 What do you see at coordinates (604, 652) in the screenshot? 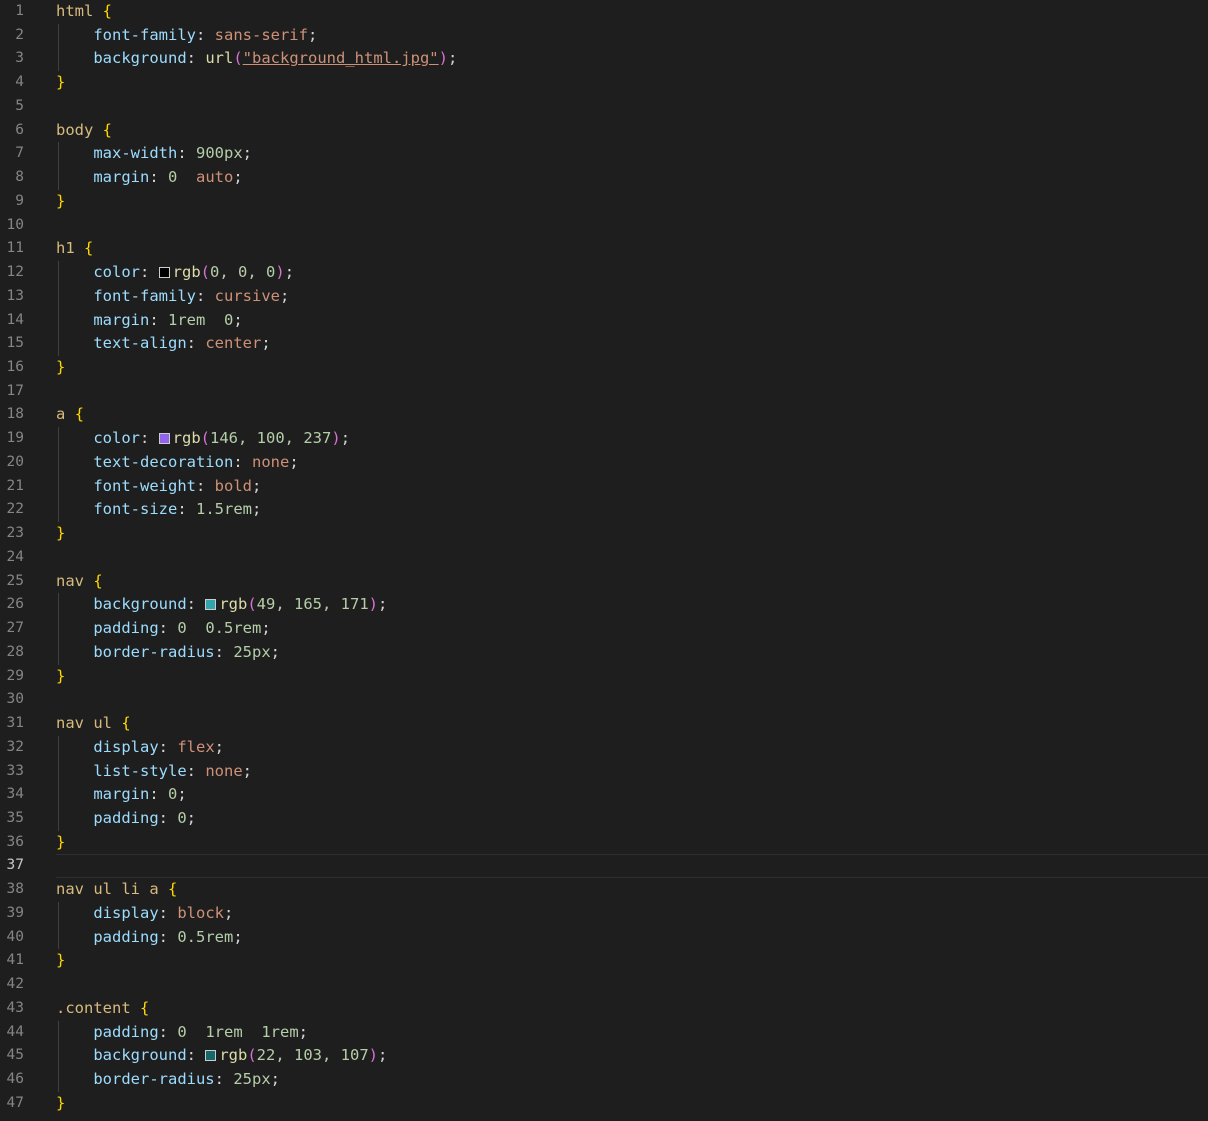
I see `code-line: 28 border-radius: 25px;` at bounding box center [604, 652].